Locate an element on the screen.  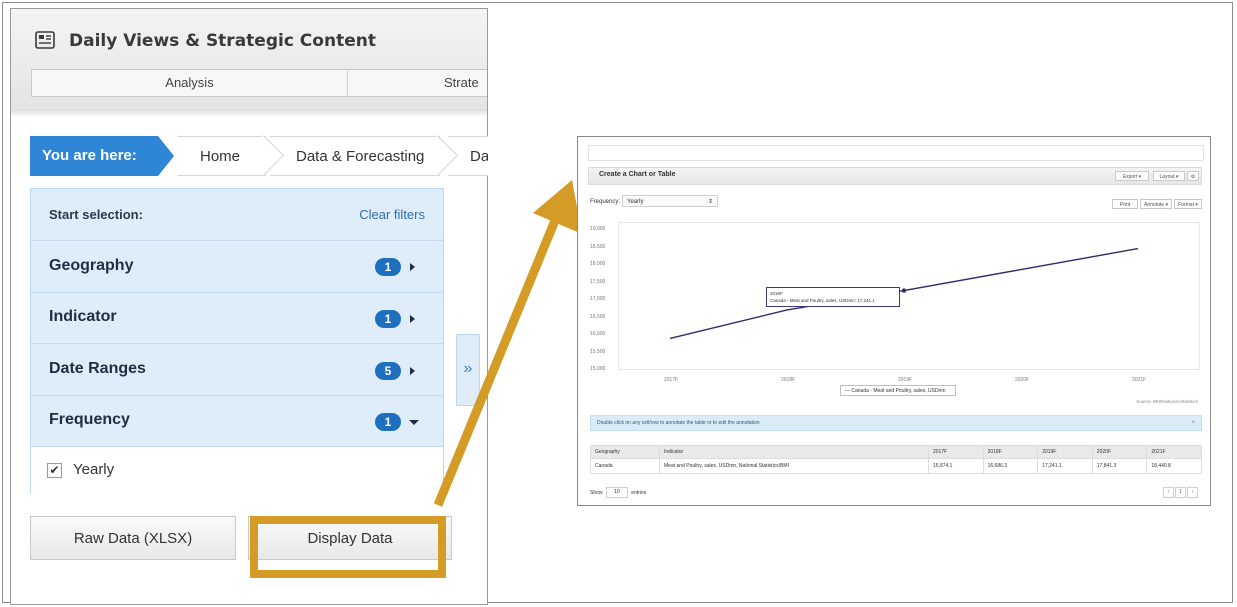
filter-label: Indicator is located at coordinates (83, 316).